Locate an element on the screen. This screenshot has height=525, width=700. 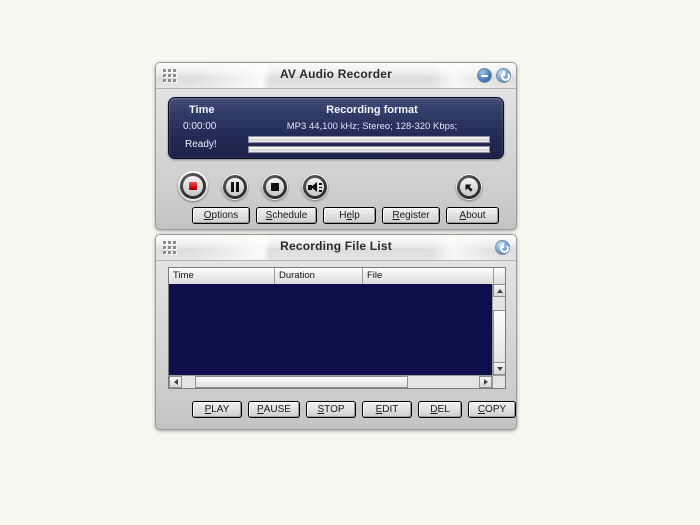
level-meter-left is located at coordinates (369, 139).